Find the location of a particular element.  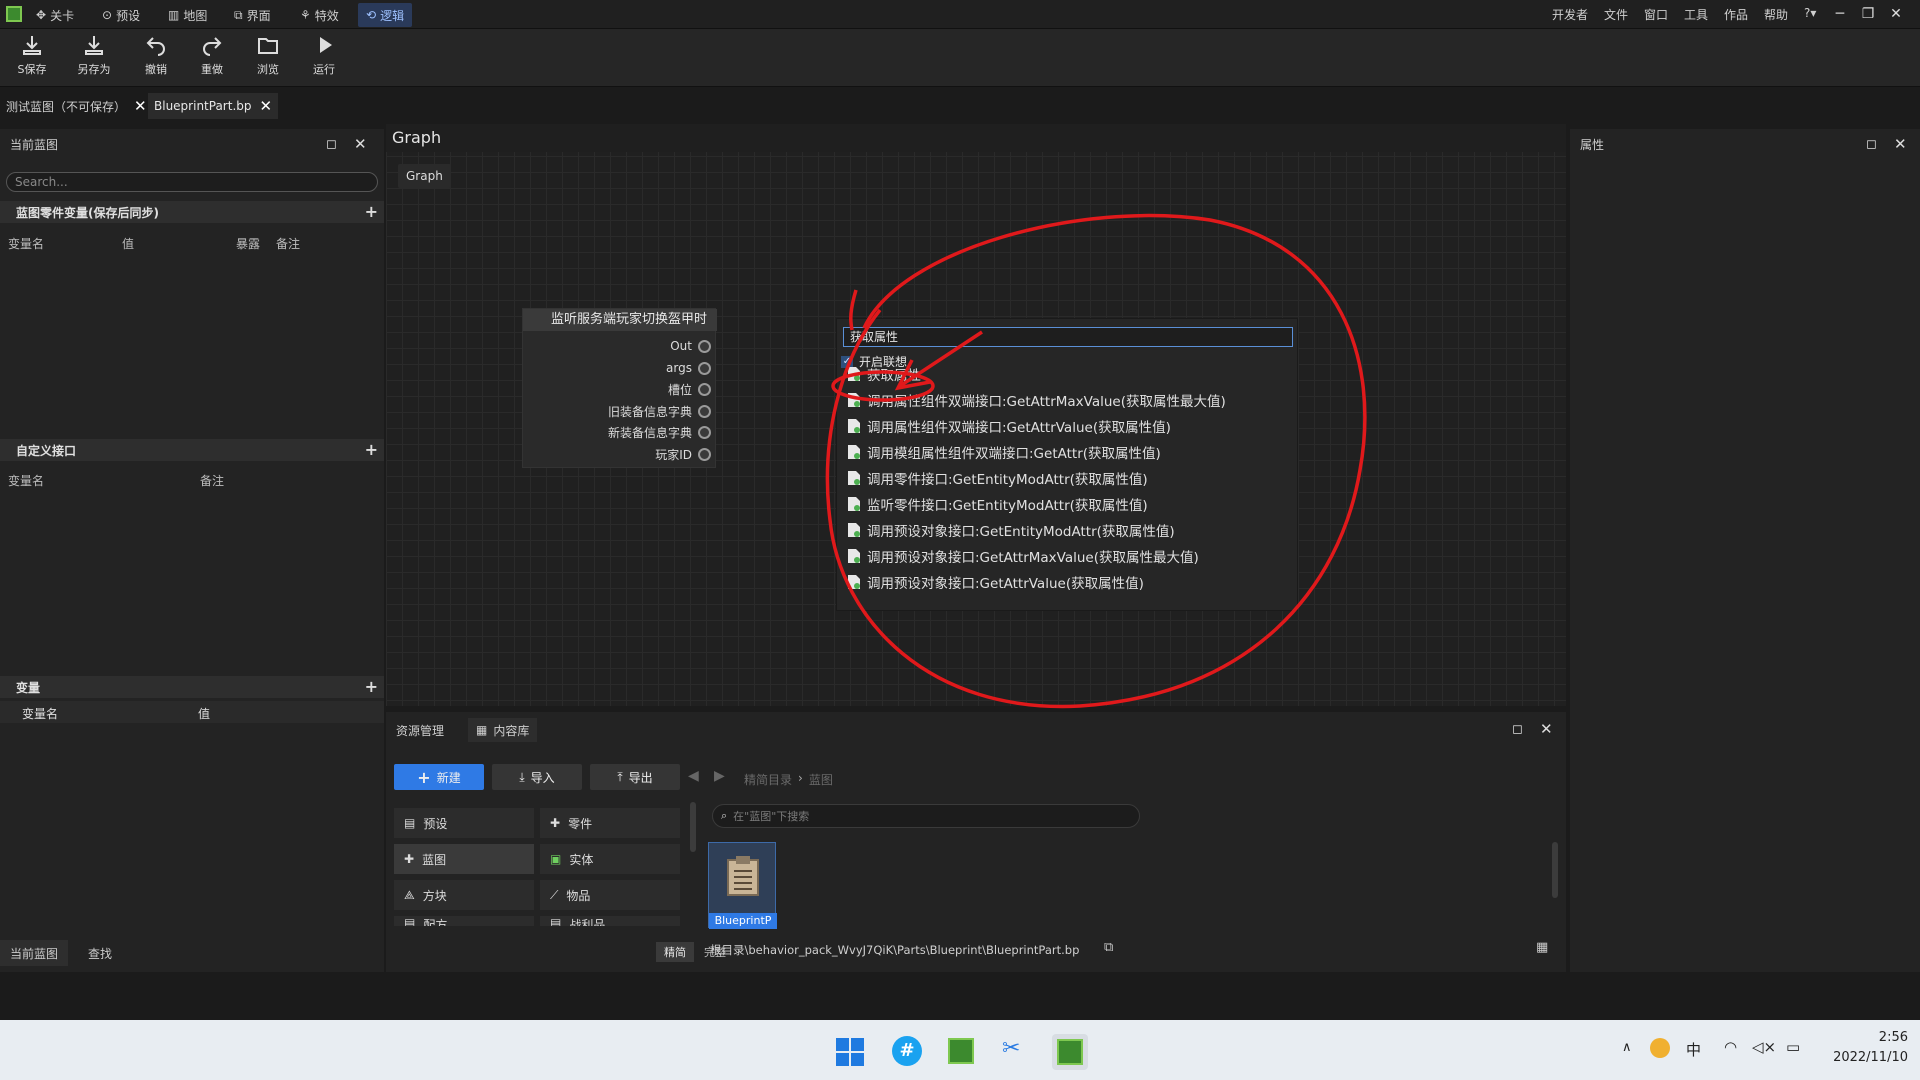

asset-search-input: ⌕ 在"蓝图"下搜索 is located at coordinates (926, 816).